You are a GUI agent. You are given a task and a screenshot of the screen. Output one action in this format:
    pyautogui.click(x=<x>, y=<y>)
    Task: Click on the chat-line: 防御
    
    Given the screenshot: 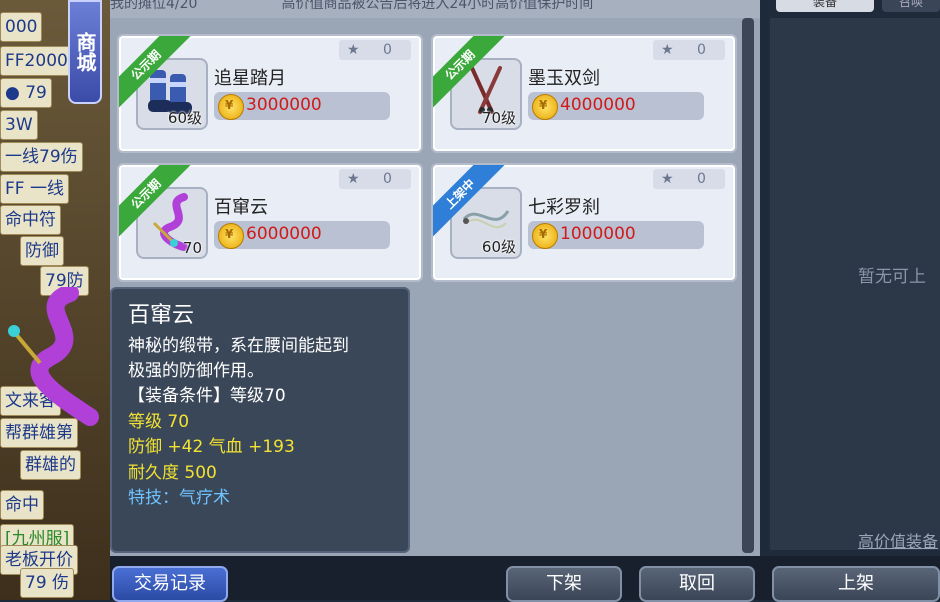 What is the action you would take?
    pyautogui.click(x=42, y=251)
    